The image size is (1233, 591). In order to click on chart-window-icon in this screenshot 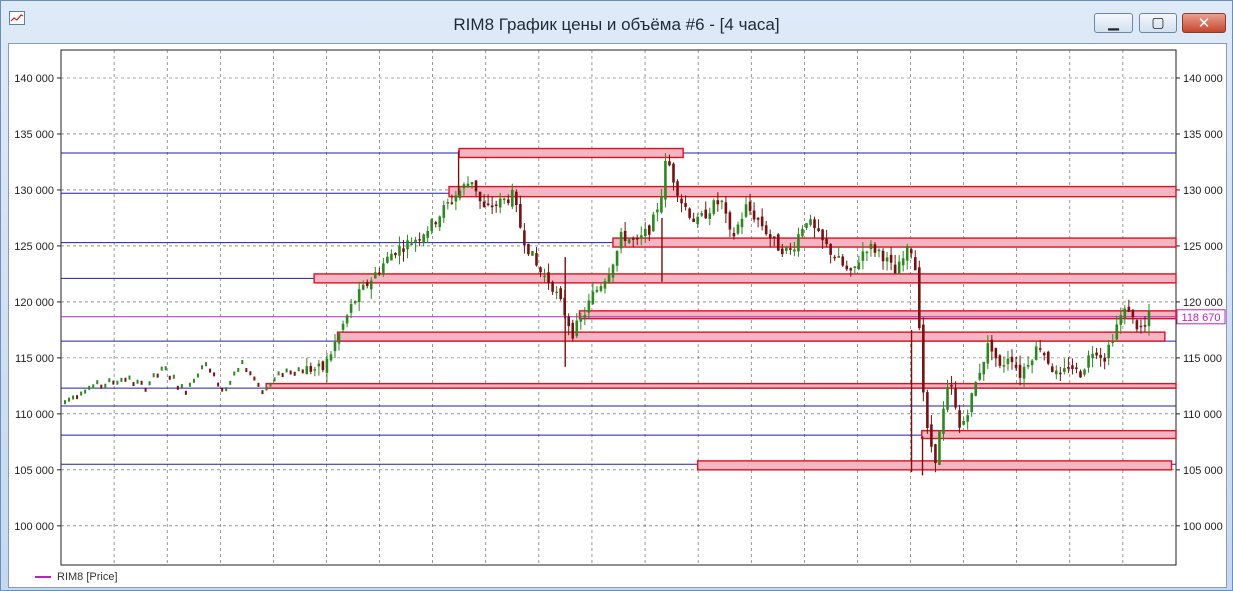, I will do `click(17, 18)`.